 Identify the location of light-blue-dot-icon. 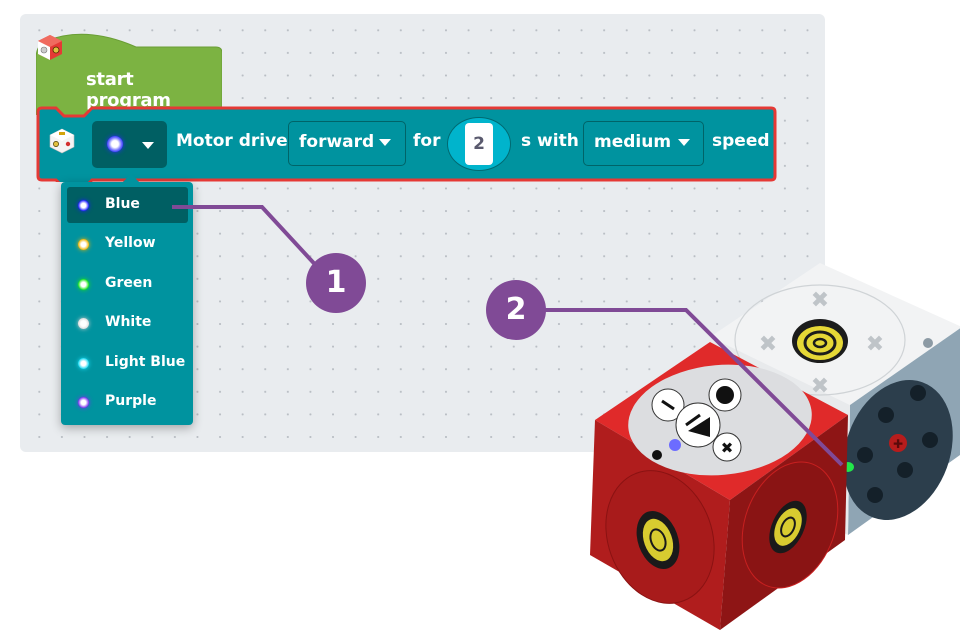
(83, 363).